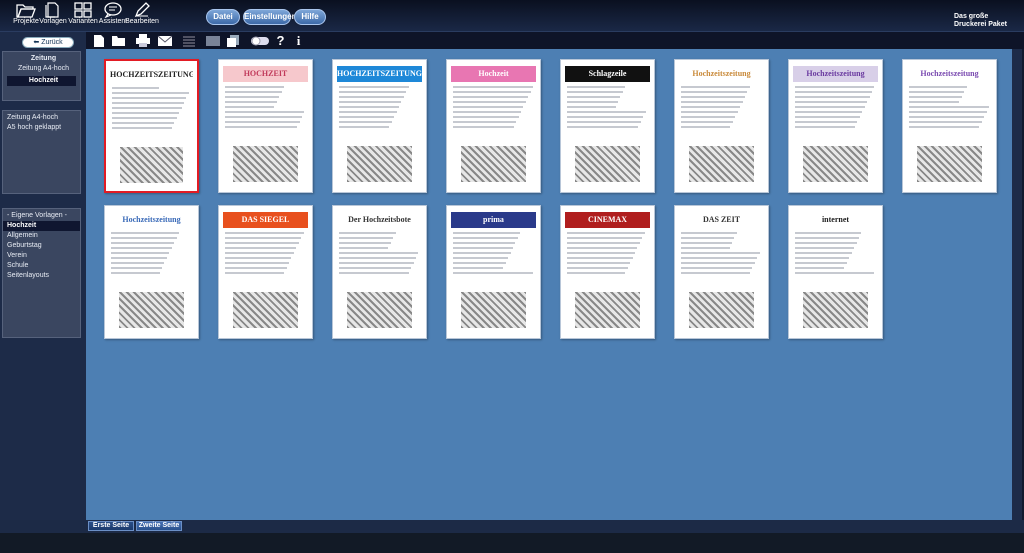 The height and width of the screenshot is (553, 1024). I want to click on category-item: Hochzeit, so click(41, 226).